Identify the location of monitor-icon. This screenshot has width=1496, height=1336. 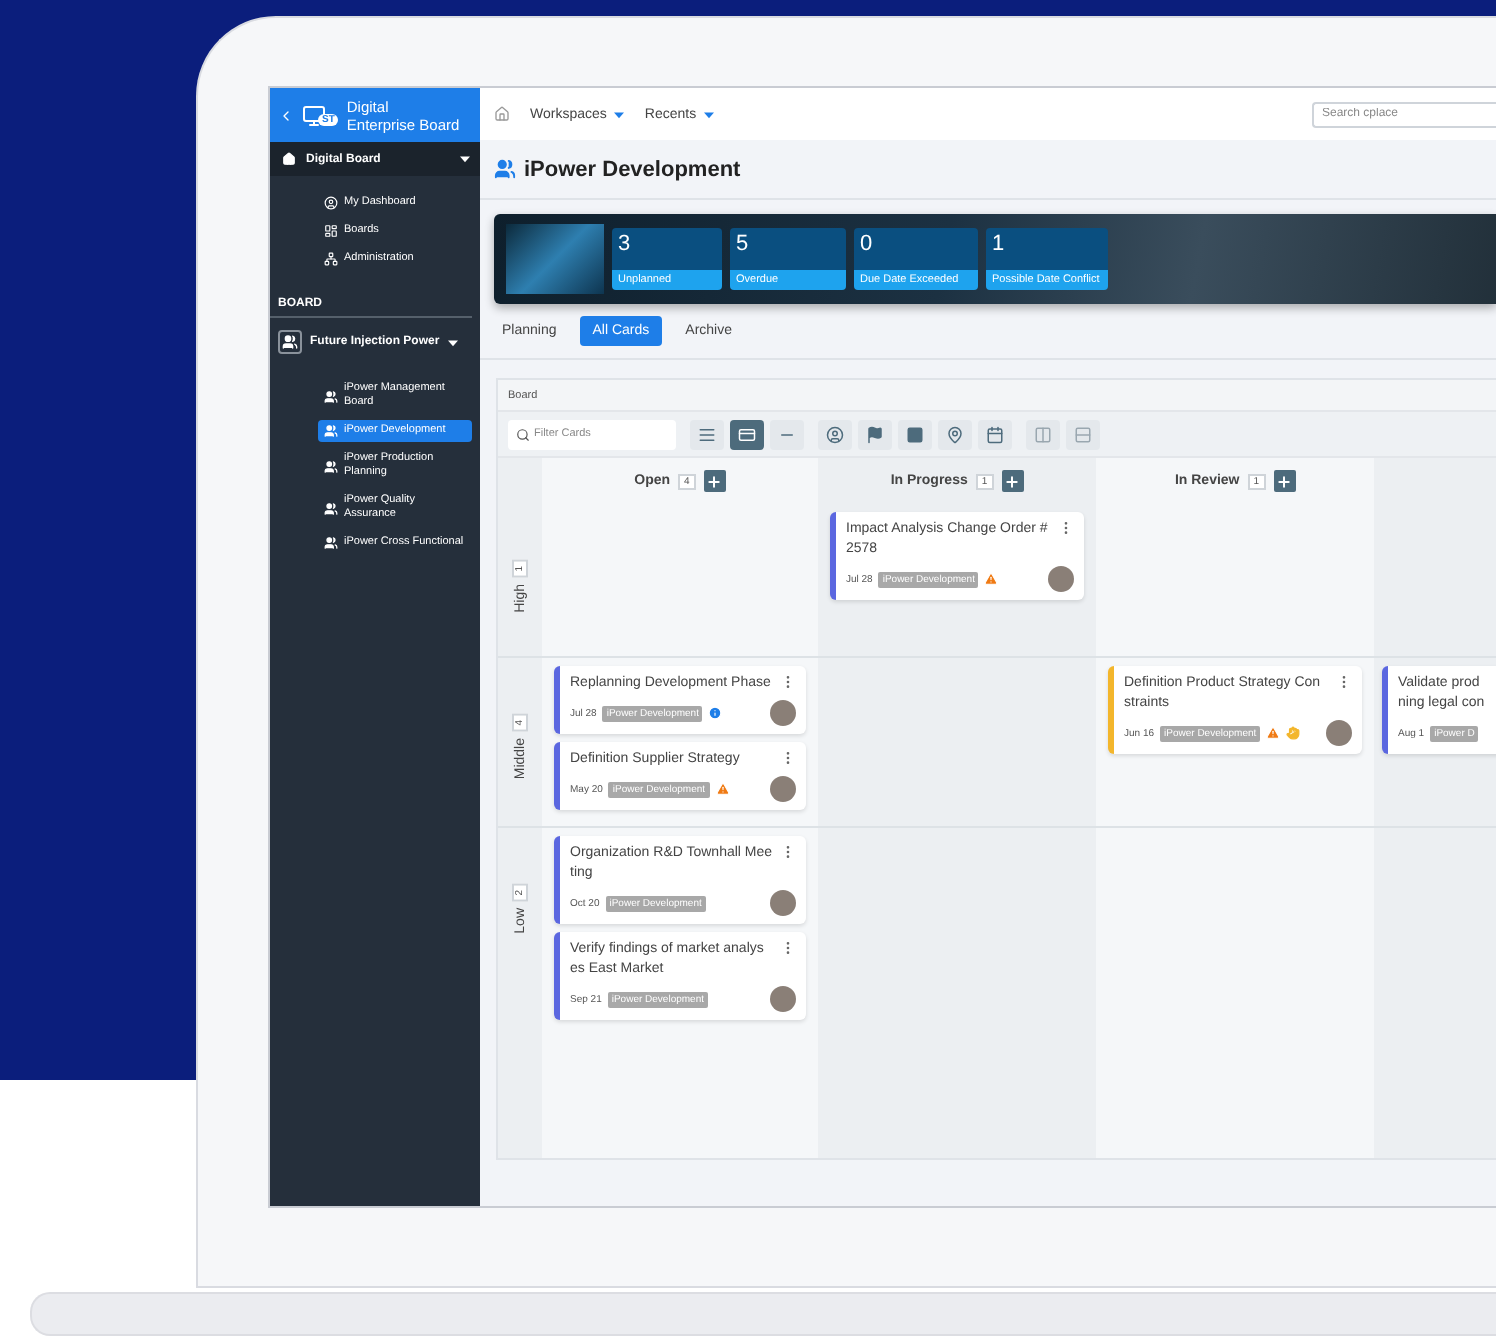
(314, 115).